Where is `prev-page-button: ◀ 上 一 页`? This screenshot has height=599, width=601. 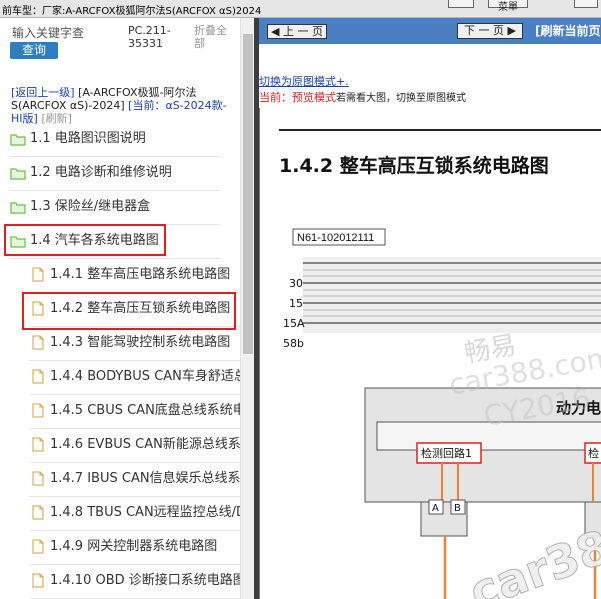
prev-page-button: ◀ 上 一 页 is located at coordinates (297, 31).